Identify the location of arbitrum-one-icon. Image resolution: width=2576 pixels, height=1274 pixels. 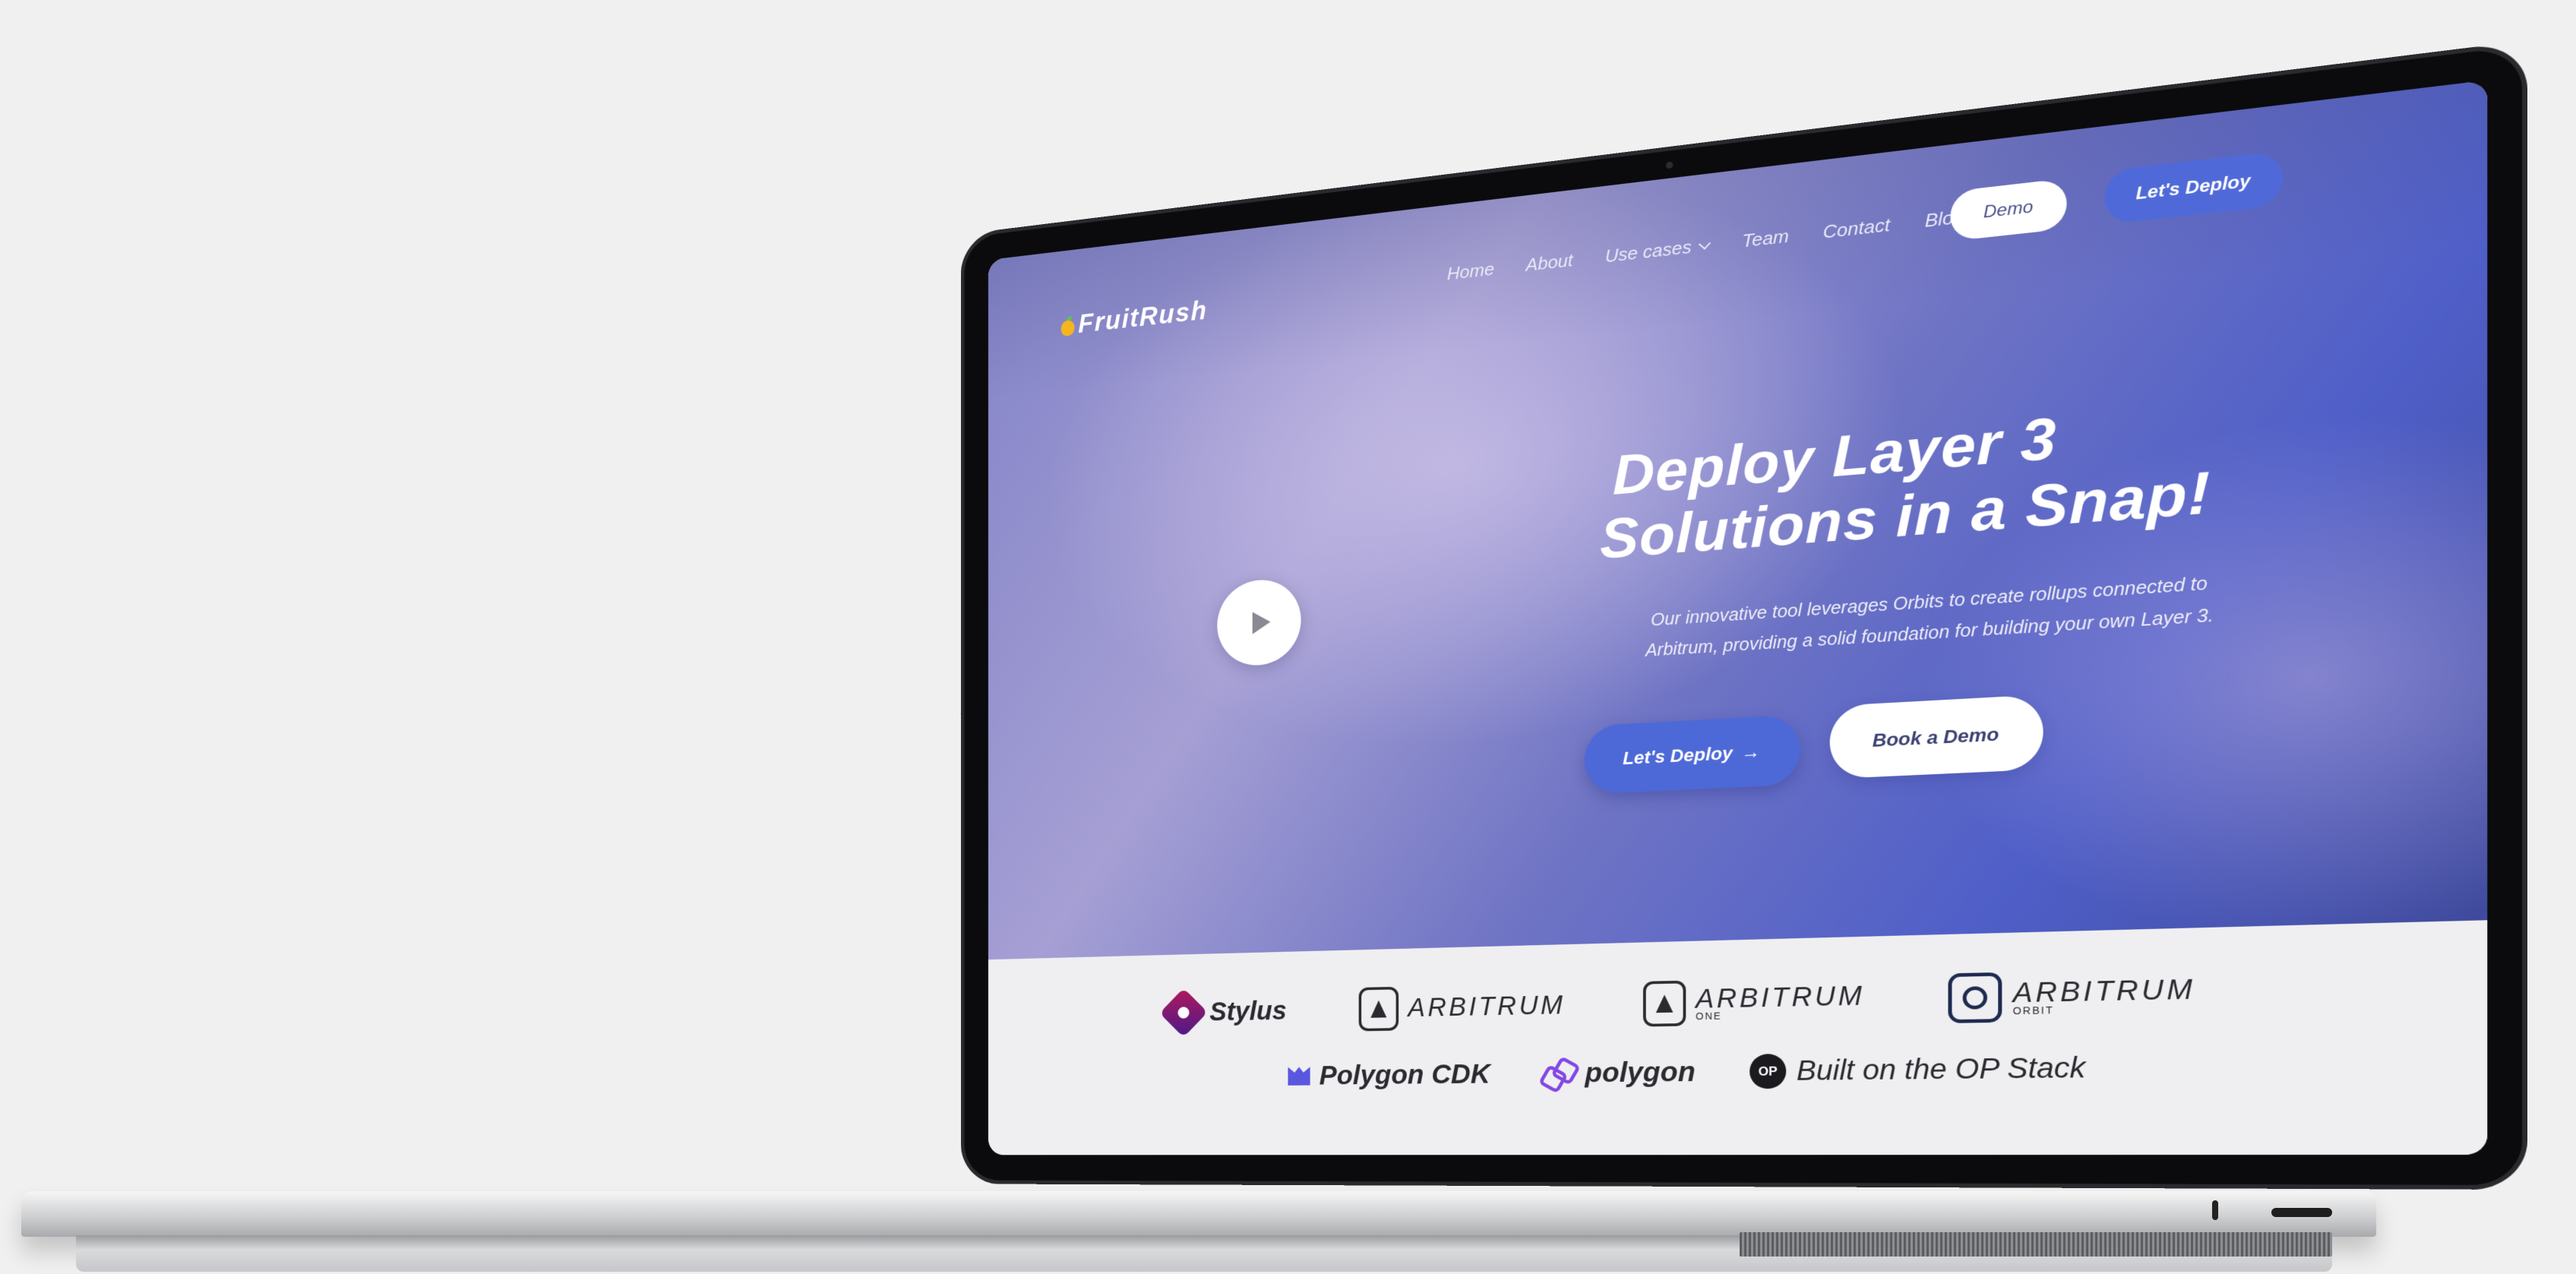
(1663, 1004).